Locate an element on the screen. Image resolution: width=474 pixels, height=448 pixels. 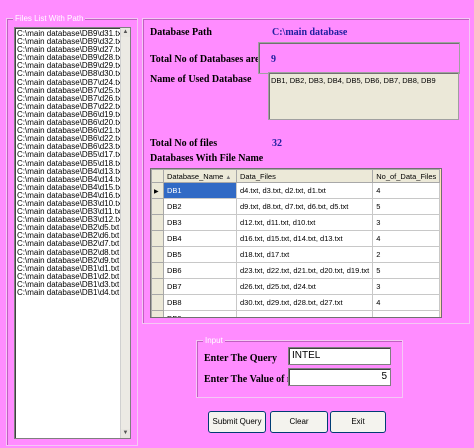
grid-header-data-files: Data_Files is located at coordinates (304, 176).